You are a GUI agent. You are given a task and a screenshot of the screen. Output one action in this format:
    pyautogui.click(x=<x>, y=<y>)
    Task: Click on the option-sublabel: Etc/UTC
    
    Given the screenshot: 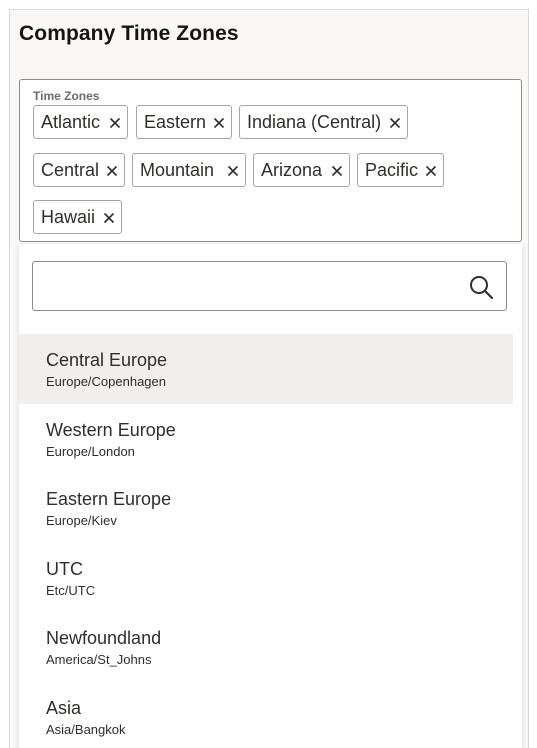 What is the action you would take?
    pyautogui.click(x=71, y=590)
    